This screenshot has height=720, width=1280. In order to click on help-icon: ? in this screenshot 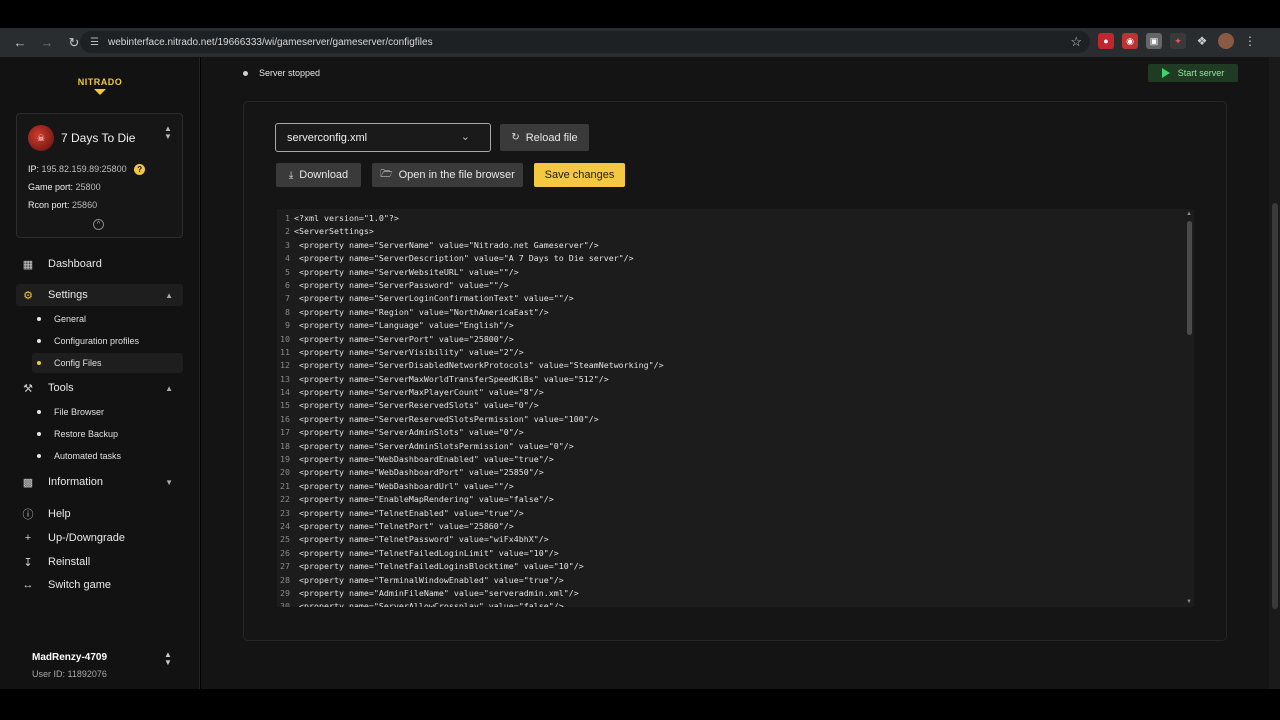, I will do `click(140, 170)`.